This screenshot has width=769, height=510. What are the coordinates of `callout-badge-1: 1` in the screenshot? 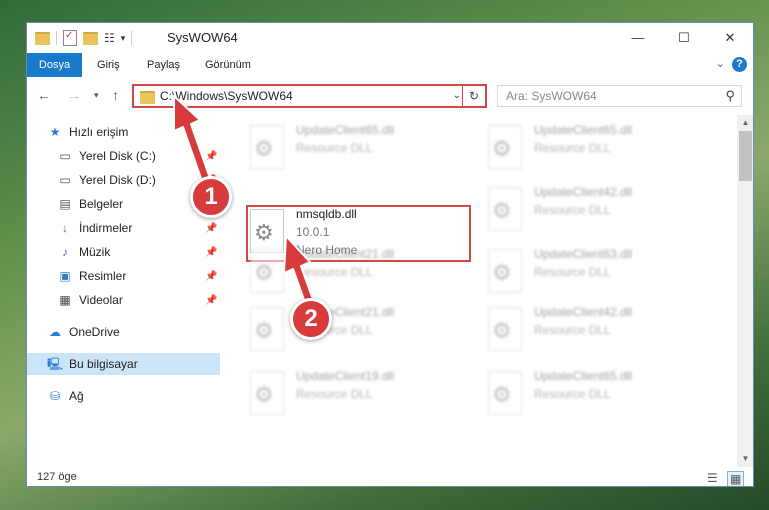 It's located at (211, 197).